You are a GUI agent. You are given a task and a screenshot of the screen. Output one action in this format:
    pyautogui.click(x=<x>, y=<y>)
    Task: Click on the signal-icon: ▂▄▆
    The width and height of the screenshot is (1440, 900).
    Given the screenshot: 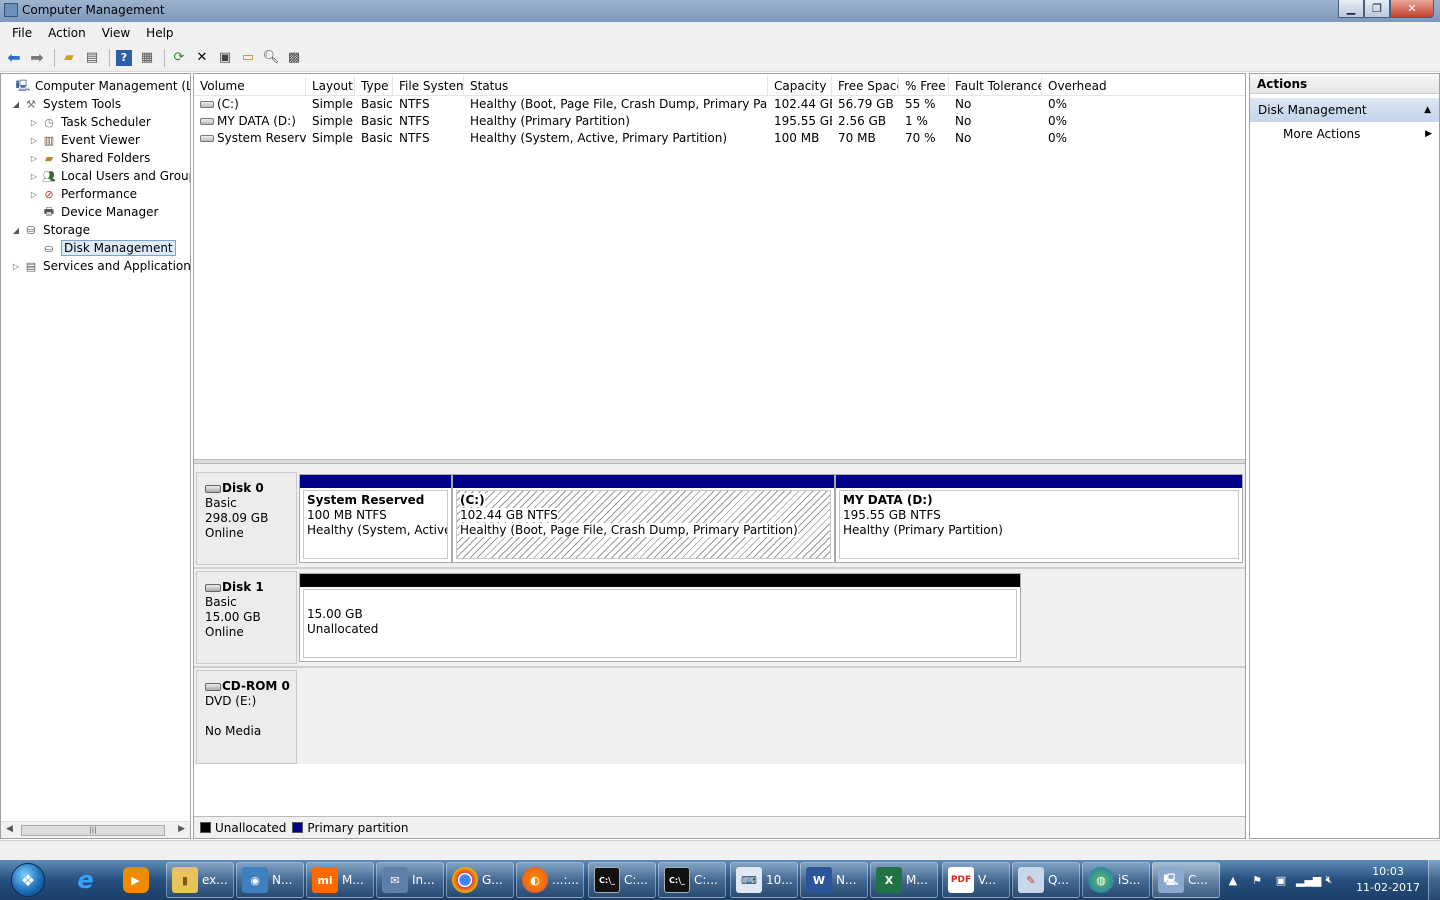 What is the action you would take?
    pyautogui.click(x=1308, y=880)
    